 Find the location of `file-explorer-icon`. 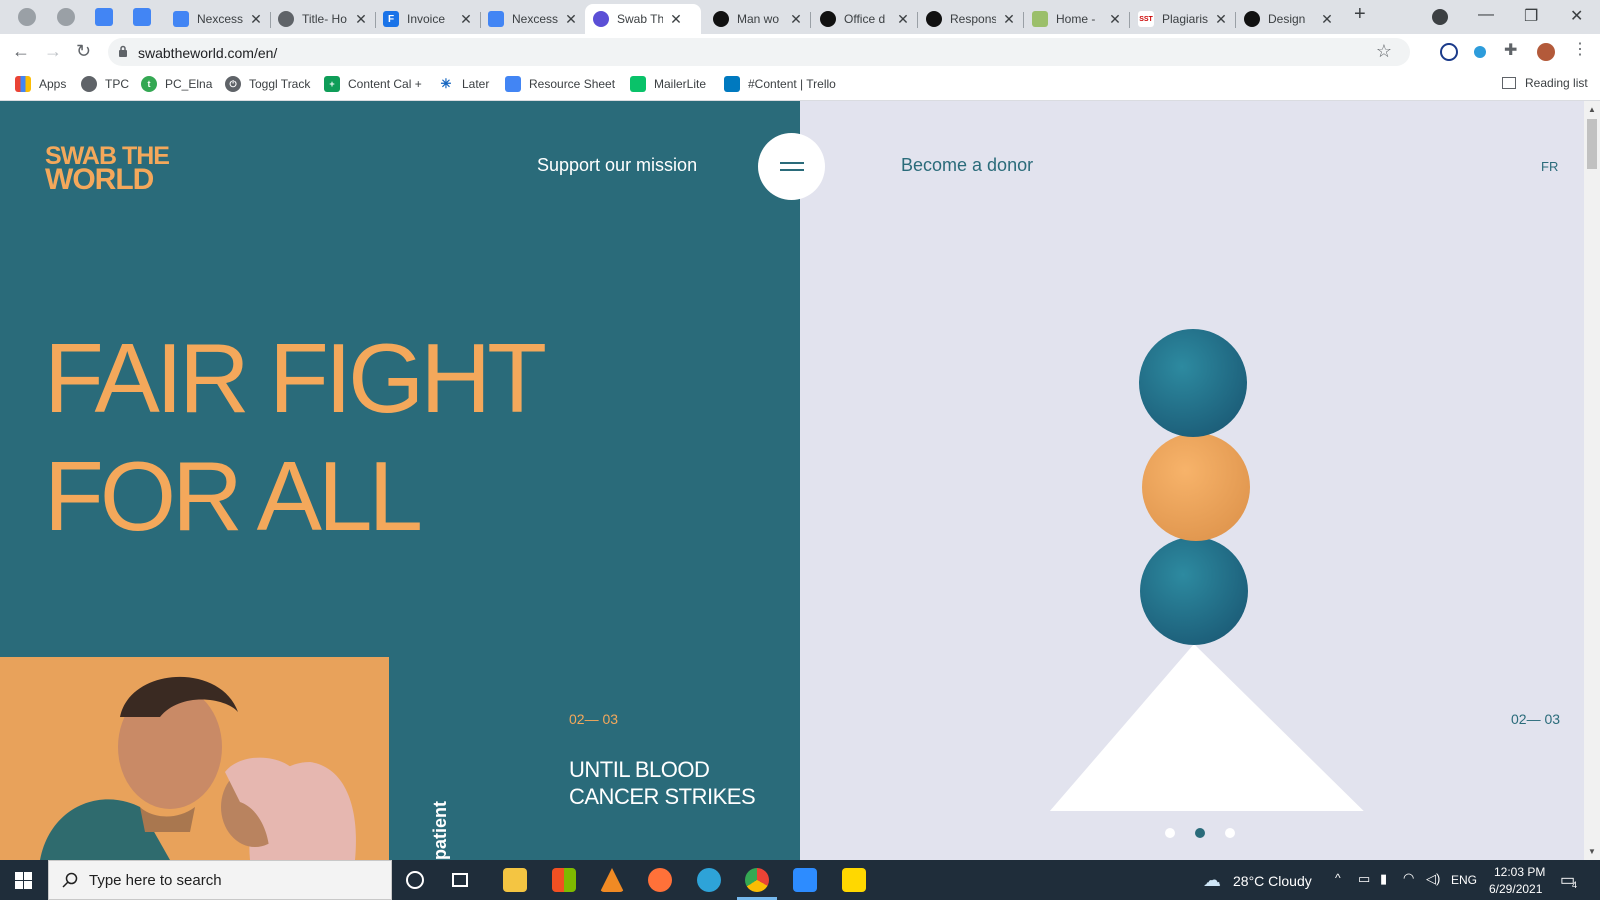

file-explorer-icon is located at coordinates (515, 880).